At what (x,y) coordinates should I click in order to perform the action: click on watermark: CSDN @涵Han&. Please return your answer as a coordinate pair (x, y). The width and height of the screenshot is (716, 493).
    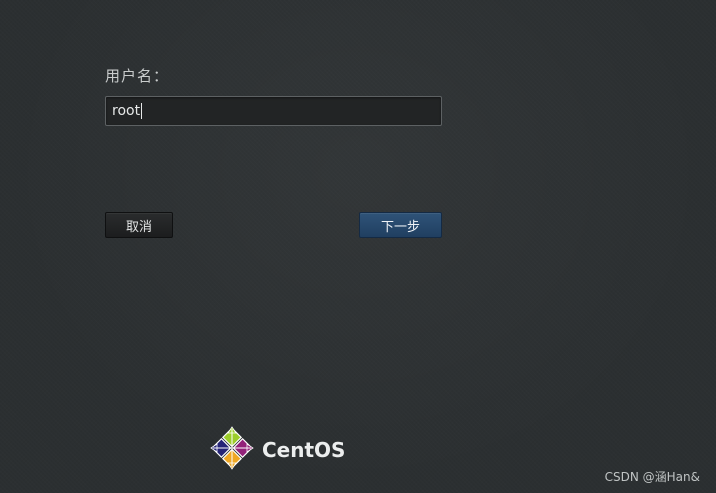
    Looking at the image, I should click on (652, 477).